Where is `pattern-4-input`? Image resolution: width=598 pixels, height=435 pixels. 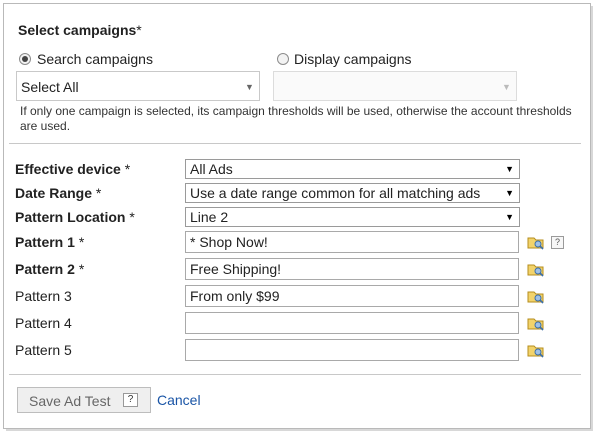 pattern-4-input is located at coordinates (352, 323).